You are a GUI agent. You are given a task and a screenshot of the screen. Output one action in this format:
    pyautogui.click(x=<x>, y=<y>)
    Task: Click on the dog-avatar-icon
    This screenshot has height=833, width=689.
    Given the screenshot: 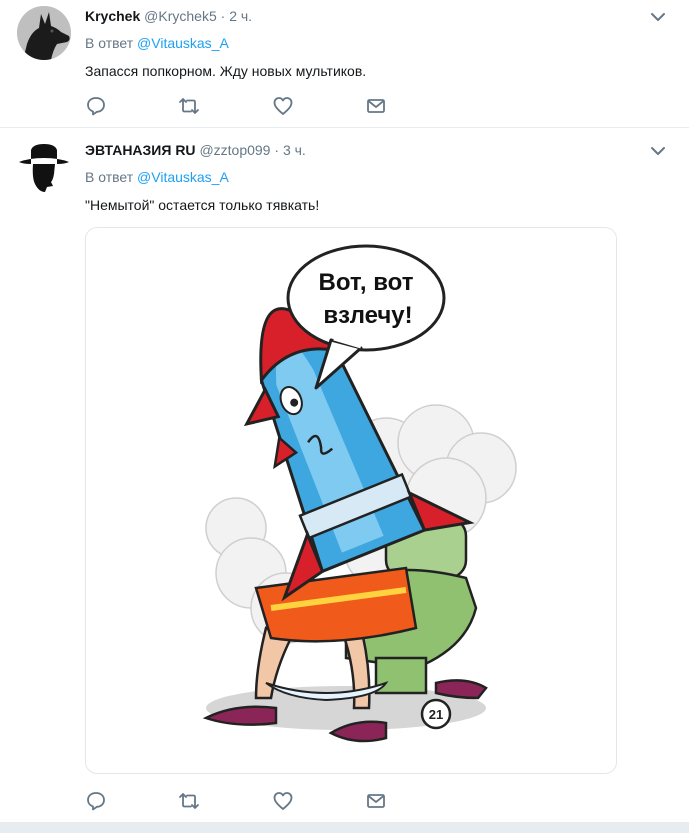 What is the action you would take?
    pyautogui.click(x=44, y=33)
    